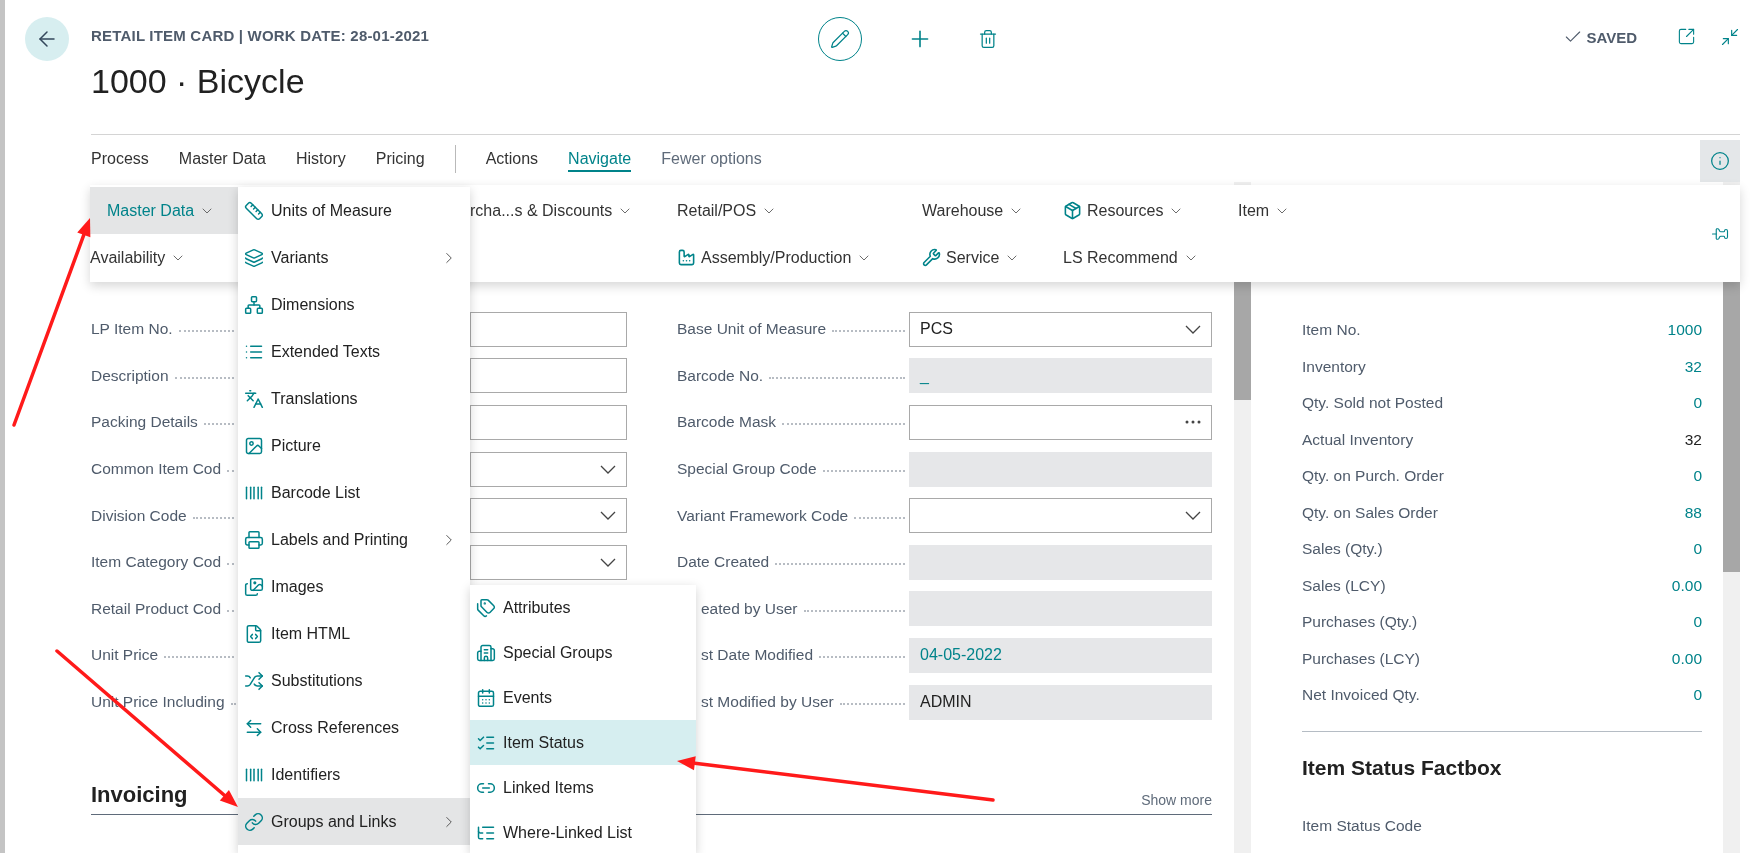 The width and height of the screenshot is (1755, 853). I want to click on select-field: PCS, so click(1060, 329).